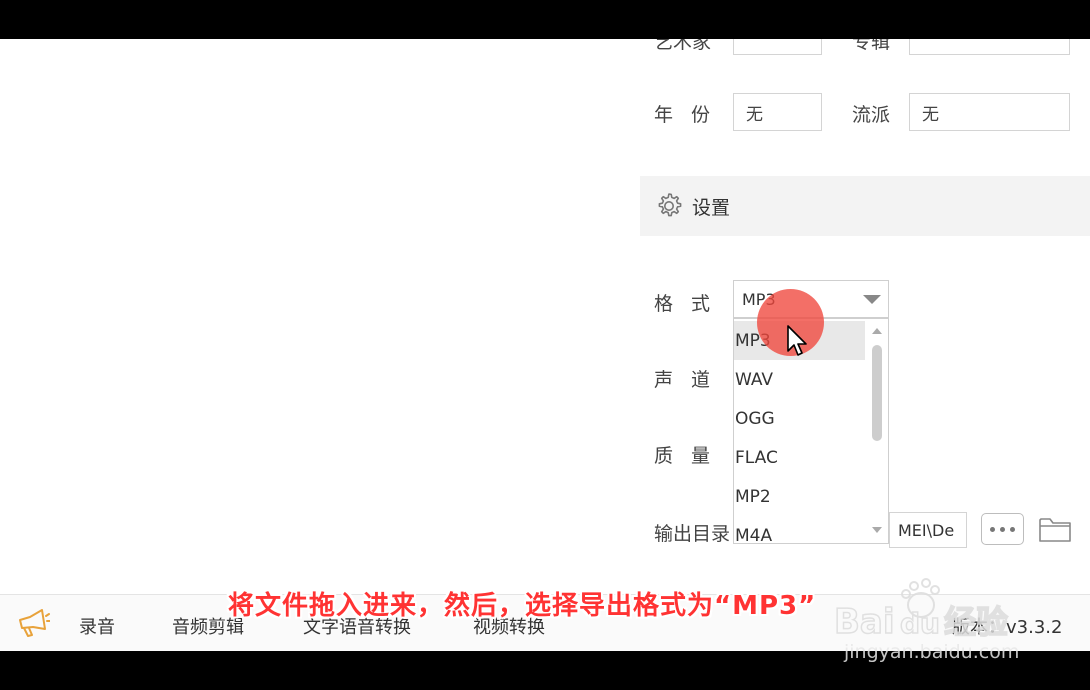  Describe the element at coordinates (33, 623) in the screenshot. I see `megaphone-icon` at that location.